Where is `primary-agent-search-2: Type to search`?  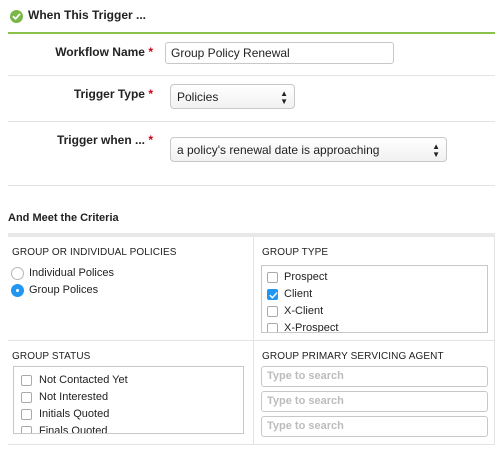
primary-agent-search-2: Type to search is located at coordinates (374, 401).